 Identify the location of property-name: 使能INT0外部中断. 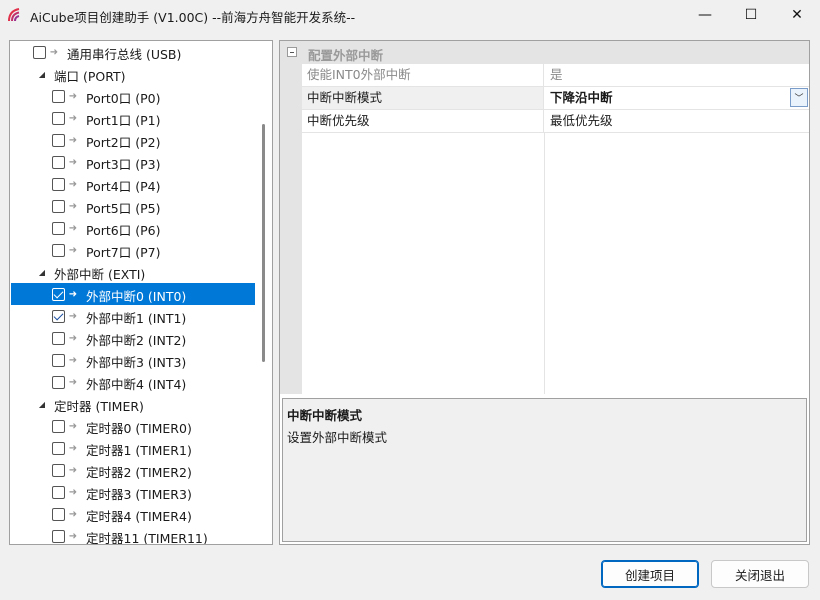
(423, 75).